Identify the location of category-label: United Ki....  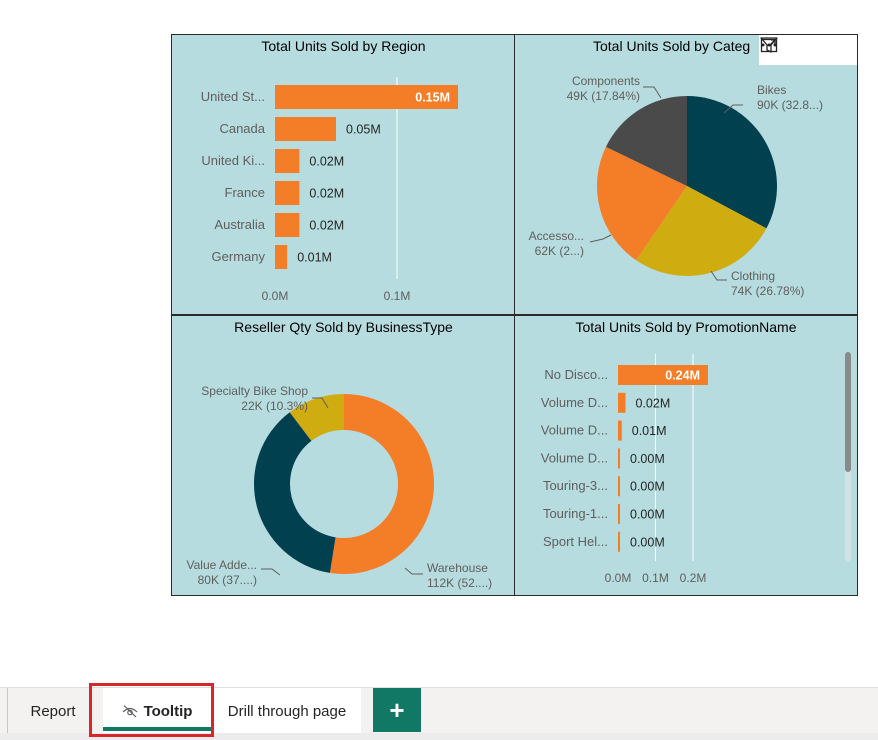
(233, 160).